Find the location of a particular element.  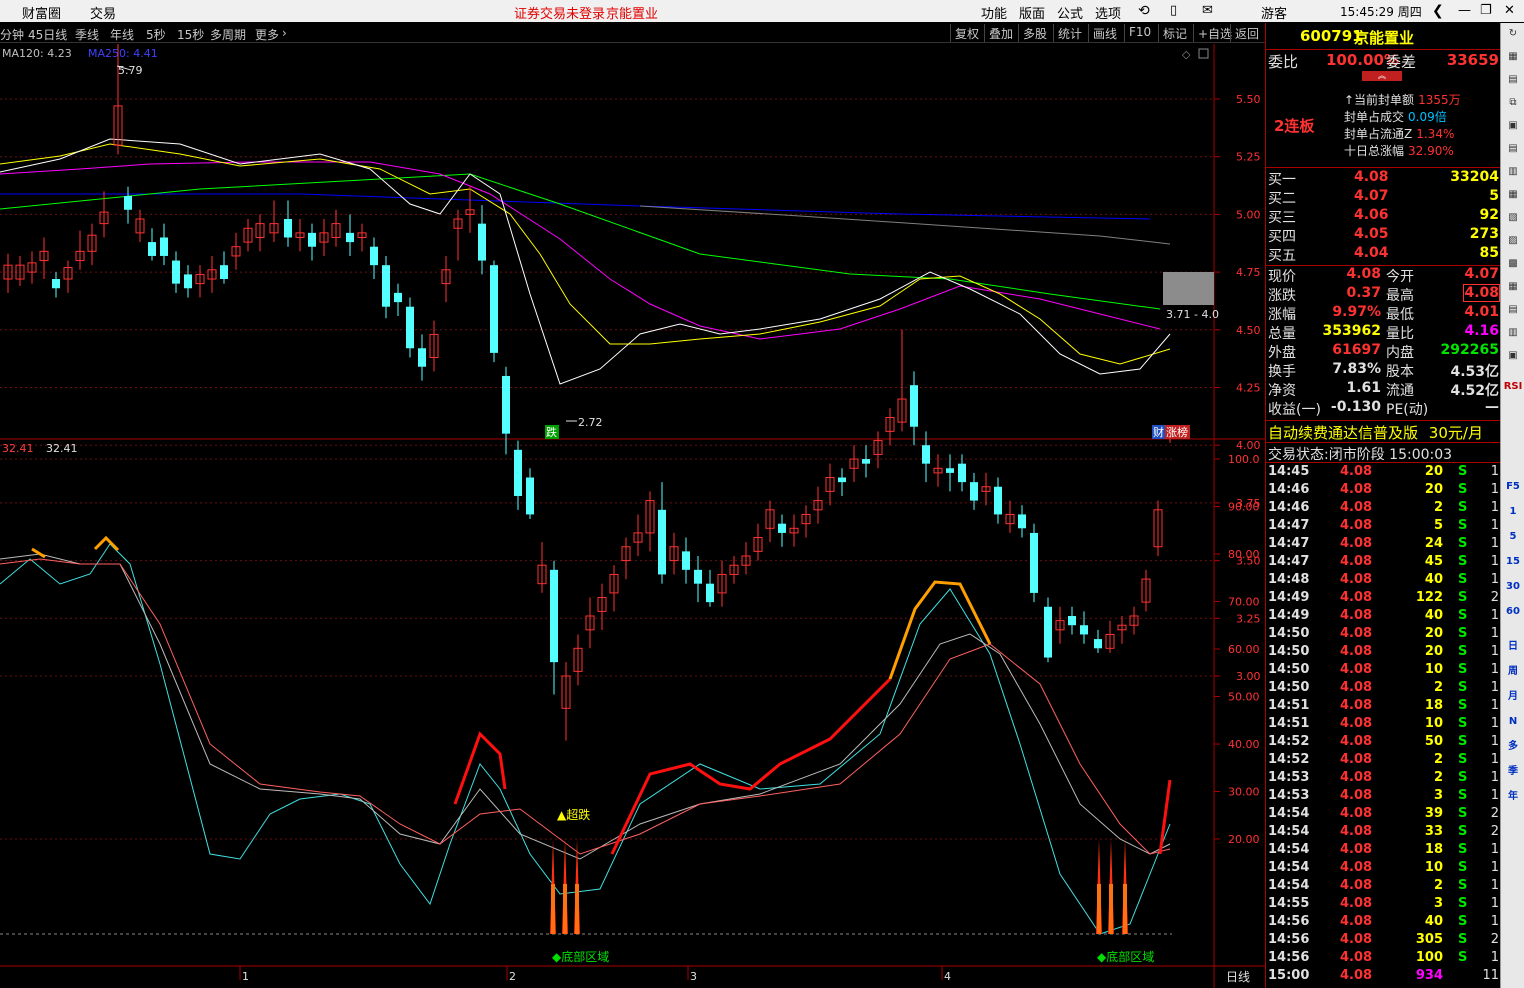

menu-options: 选项 is located at coordinates (1108, 12).